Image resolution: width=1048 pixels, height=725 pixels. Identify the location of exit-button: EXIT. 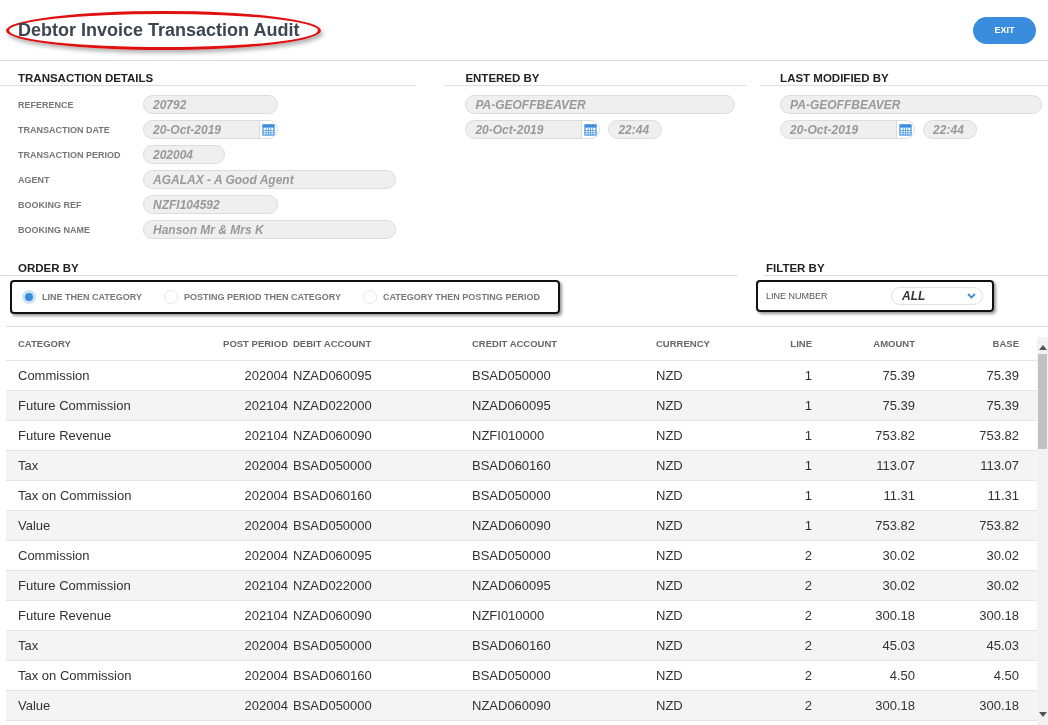
(1004, 30).